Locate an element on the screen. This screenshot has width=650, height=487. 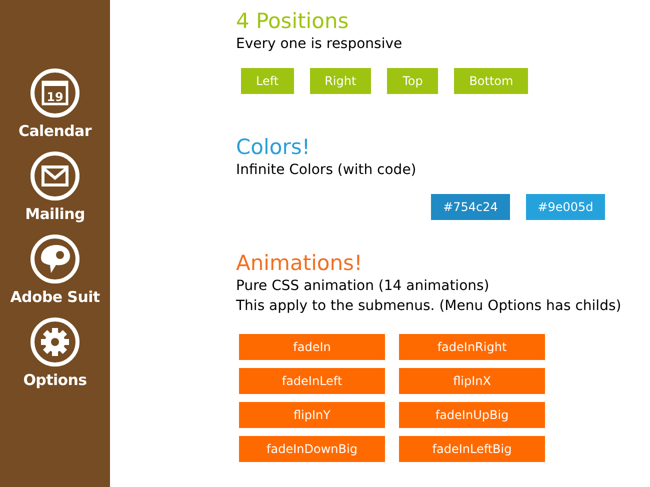
nav-item: Options is located at coordinates (55, 353).